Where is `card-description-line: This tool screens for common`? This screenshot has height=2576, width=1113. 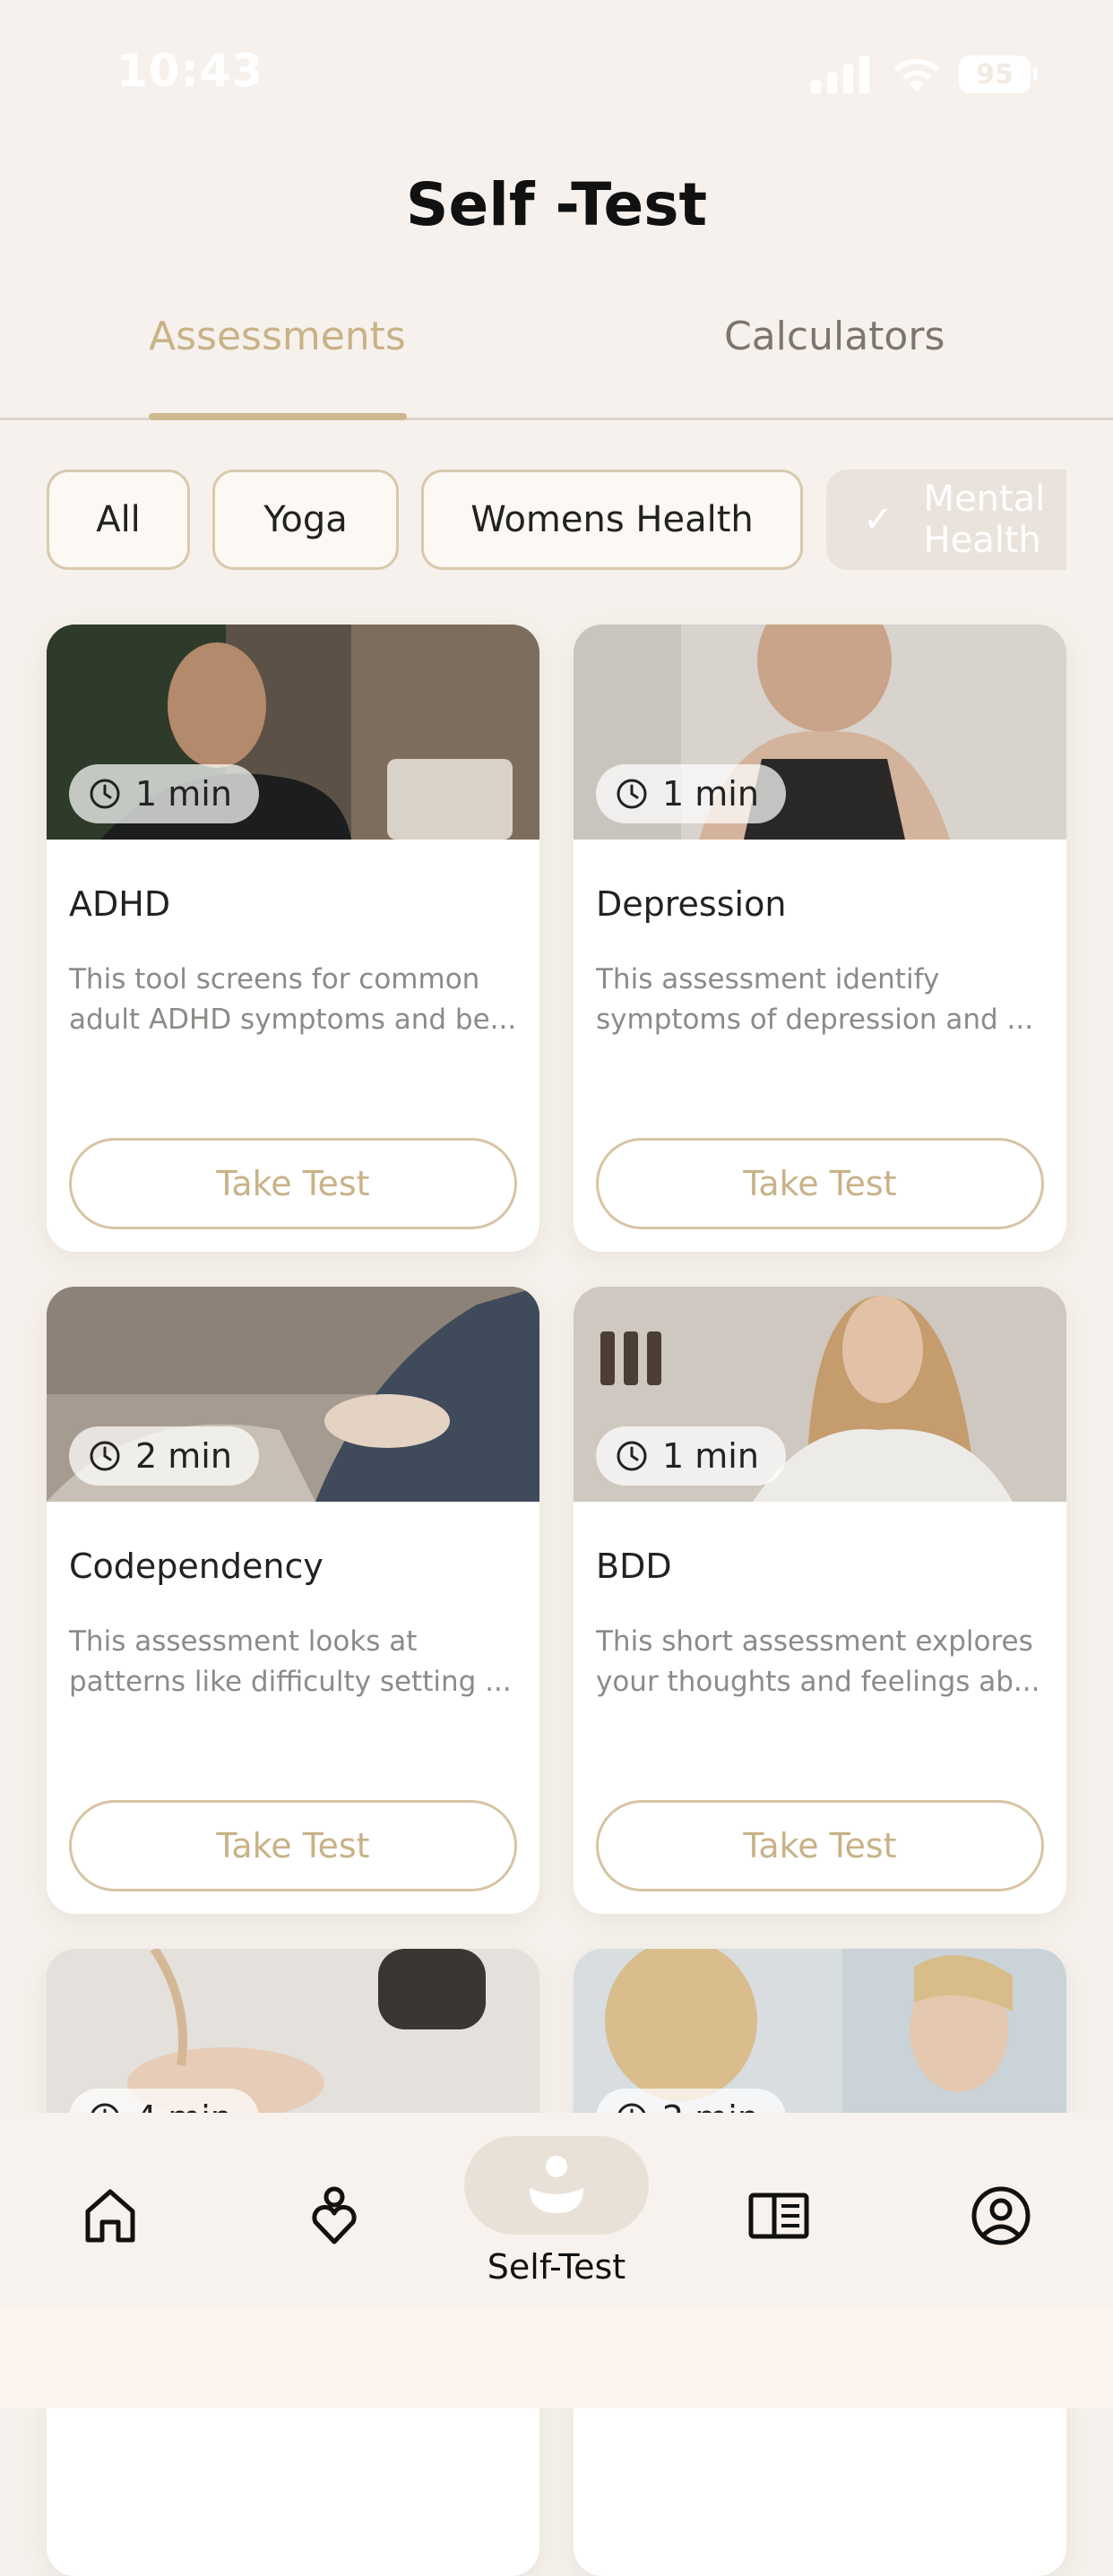 card-description-line: This tool screens for common is located at coordinates (274, 979).